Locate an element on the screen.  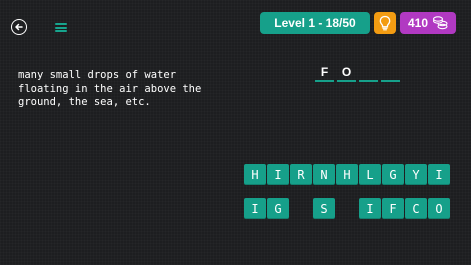
answer-slots: F O is located at coordinates (357, 73).